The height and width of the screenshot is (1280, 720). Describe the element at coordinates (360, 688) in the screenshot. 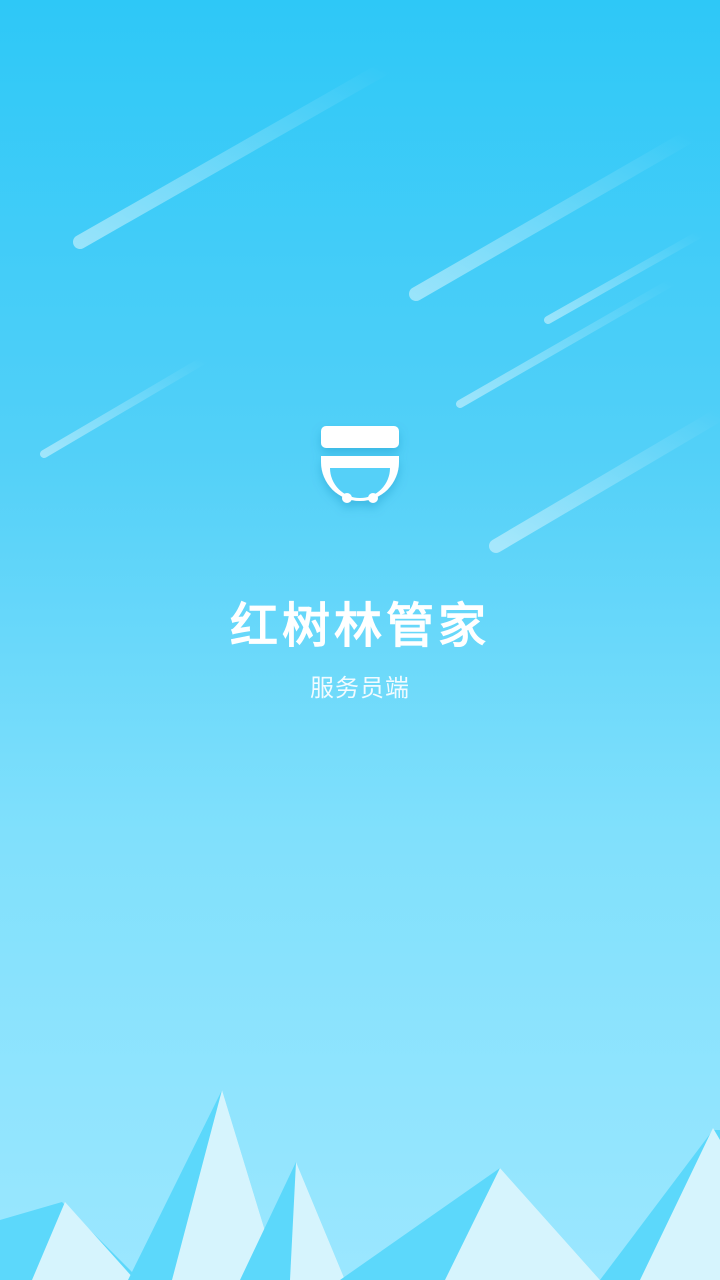

I see `app-subtitle: 服务员端` at that location.